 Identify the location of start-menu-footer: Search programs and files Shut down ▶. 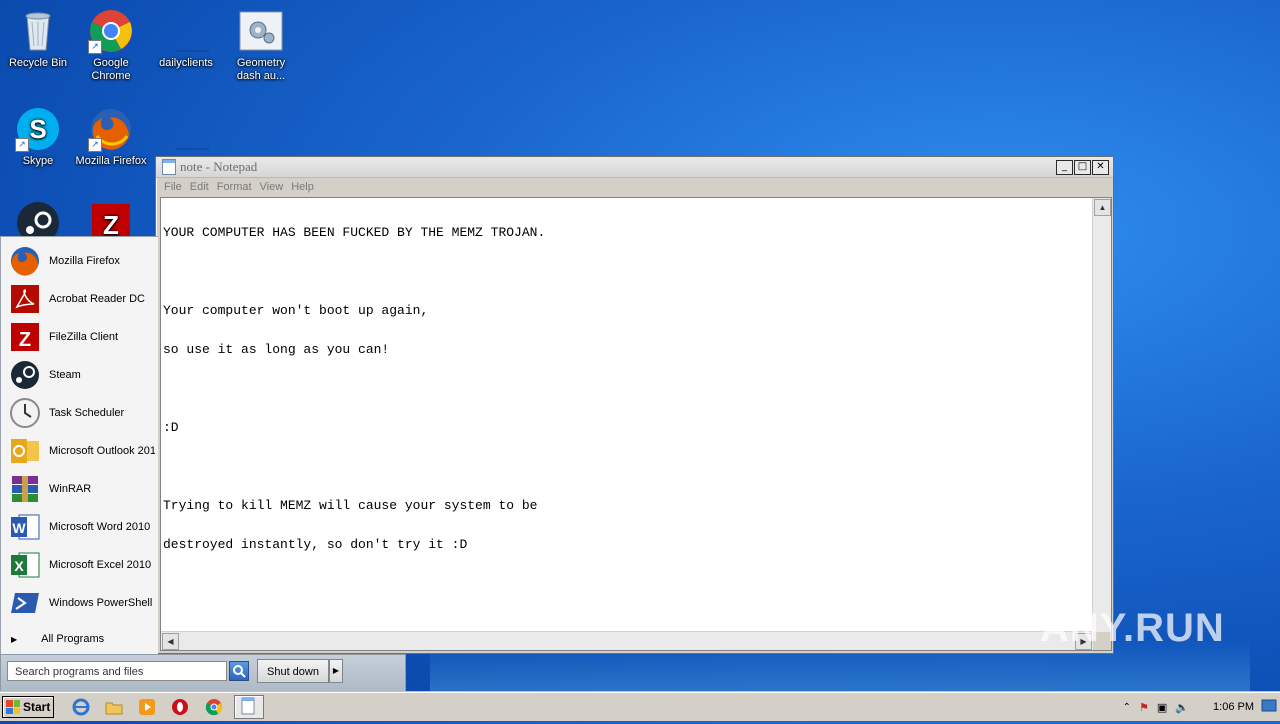
(203, 673).